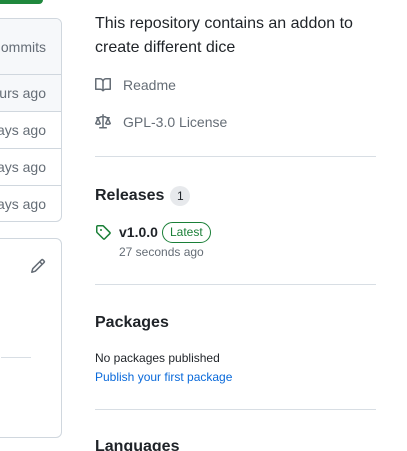 This screenshot has height=451, width=407. Describe the element at coordinates (186, 232) in the screenshot. I see `latest-badge: Latest` at that location.